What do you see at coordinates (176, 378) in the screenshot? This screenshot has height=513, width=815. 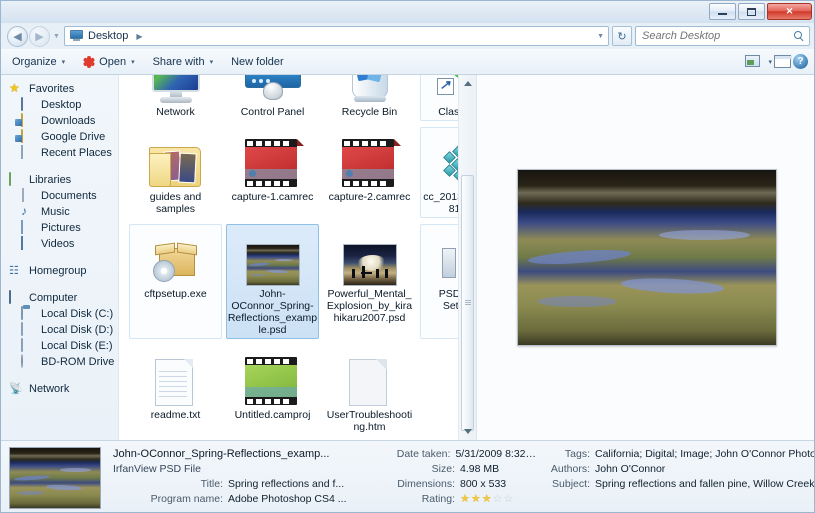 I see `text-file-icon` at bounding box center [176, 378].